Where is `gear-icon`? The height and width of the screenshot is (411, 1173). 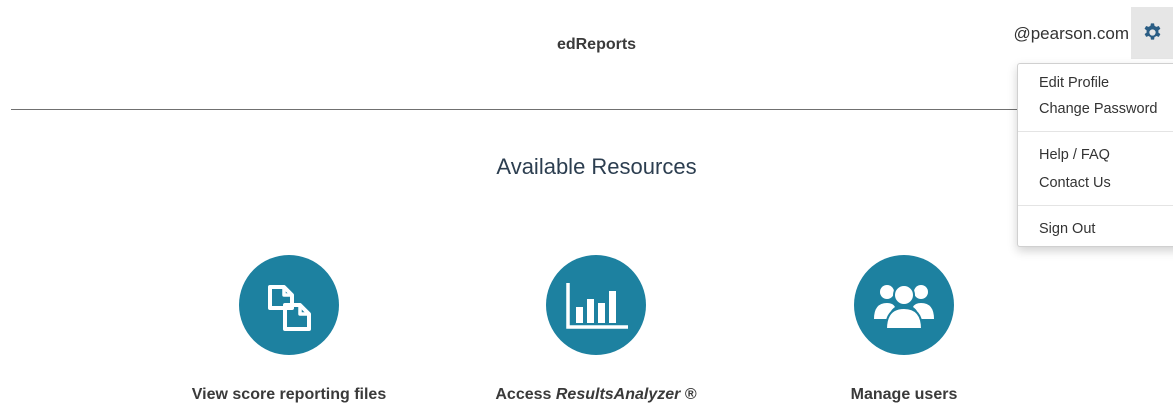 gear-icon is located at coordinates (1152, 31).